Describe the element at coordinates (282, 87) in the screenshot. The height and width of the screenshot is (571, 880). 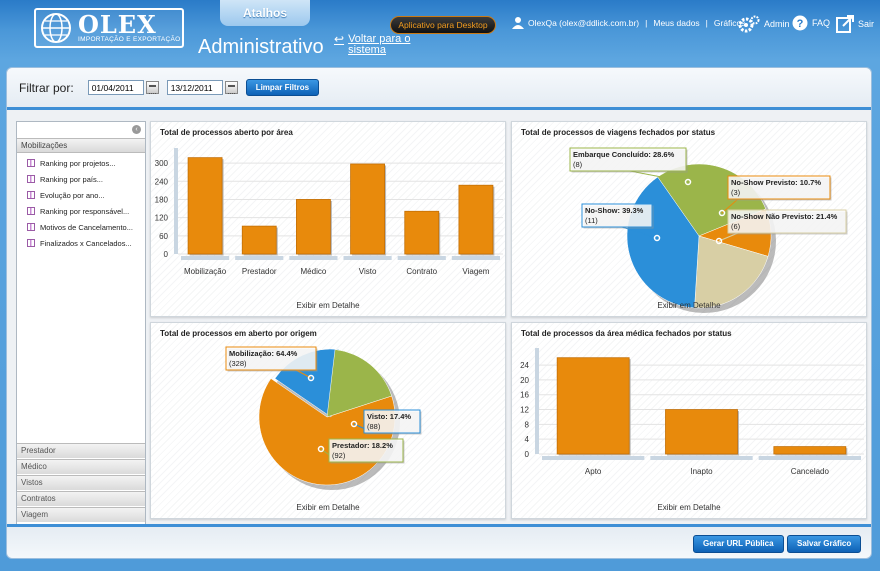
I see `clear-filters-button: Limpar Filtros` at that location.